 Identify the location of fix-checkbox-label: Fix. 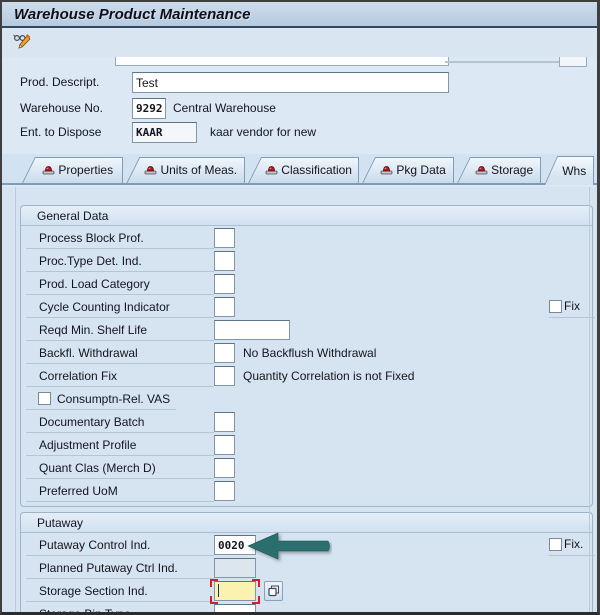
(572, 306).